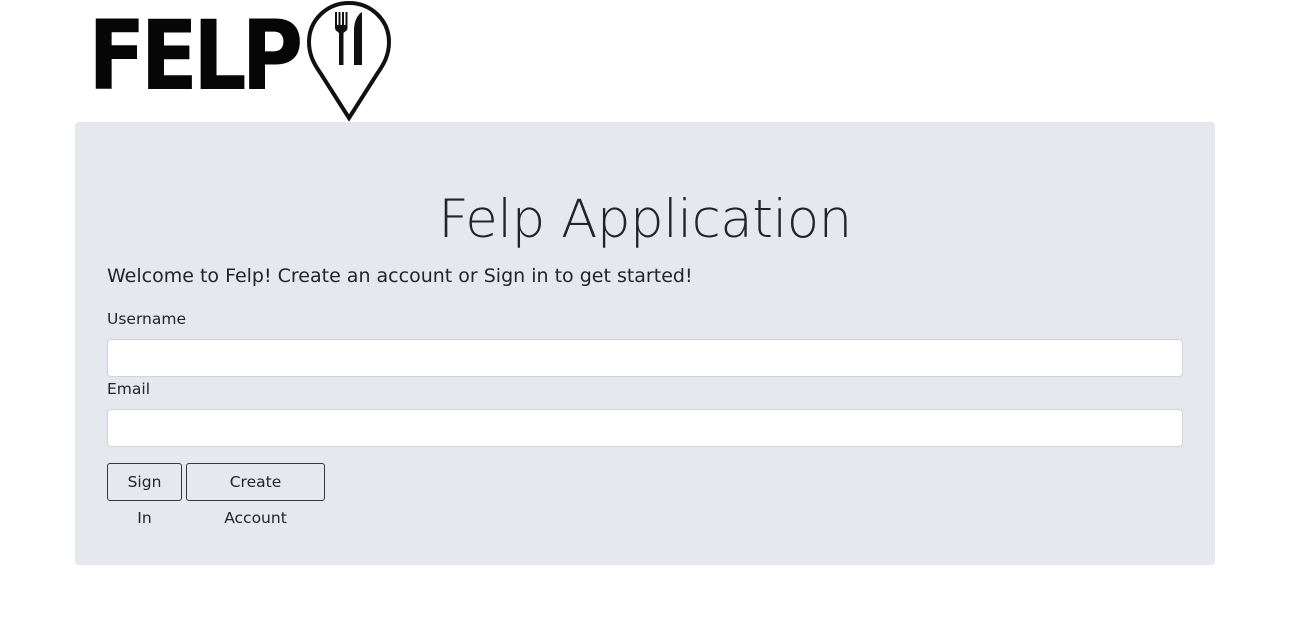  I want to click on username-input, so click(645, 358).